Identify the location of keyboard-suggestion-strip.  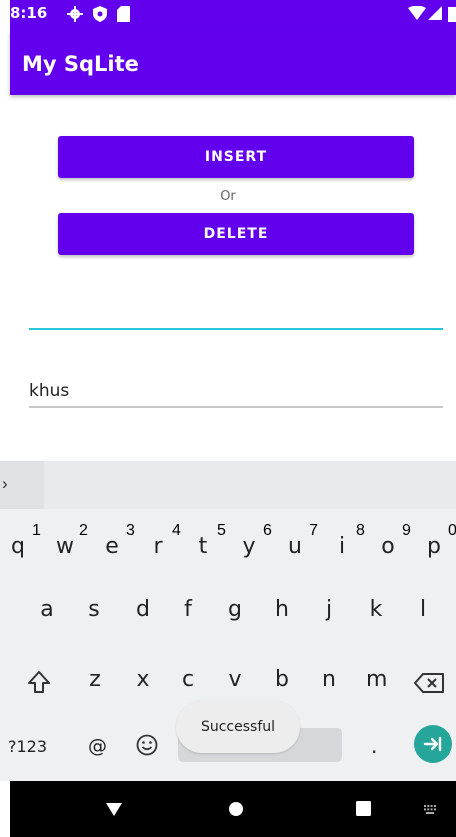
(228, 485).